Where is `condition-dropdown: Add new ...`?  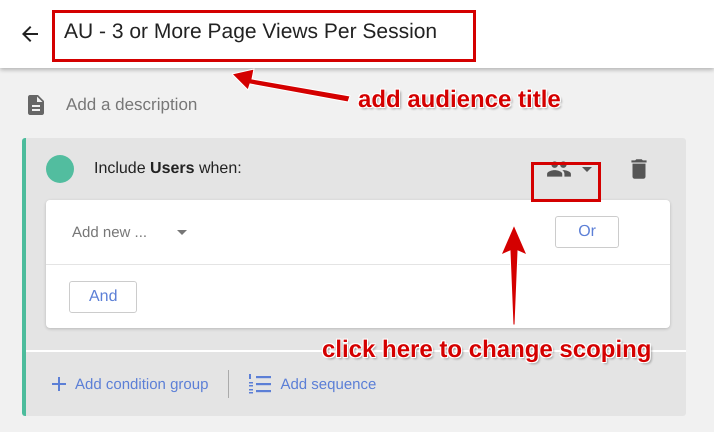
condition-dropdown: Add new ... is located at coordinates (130, 232).